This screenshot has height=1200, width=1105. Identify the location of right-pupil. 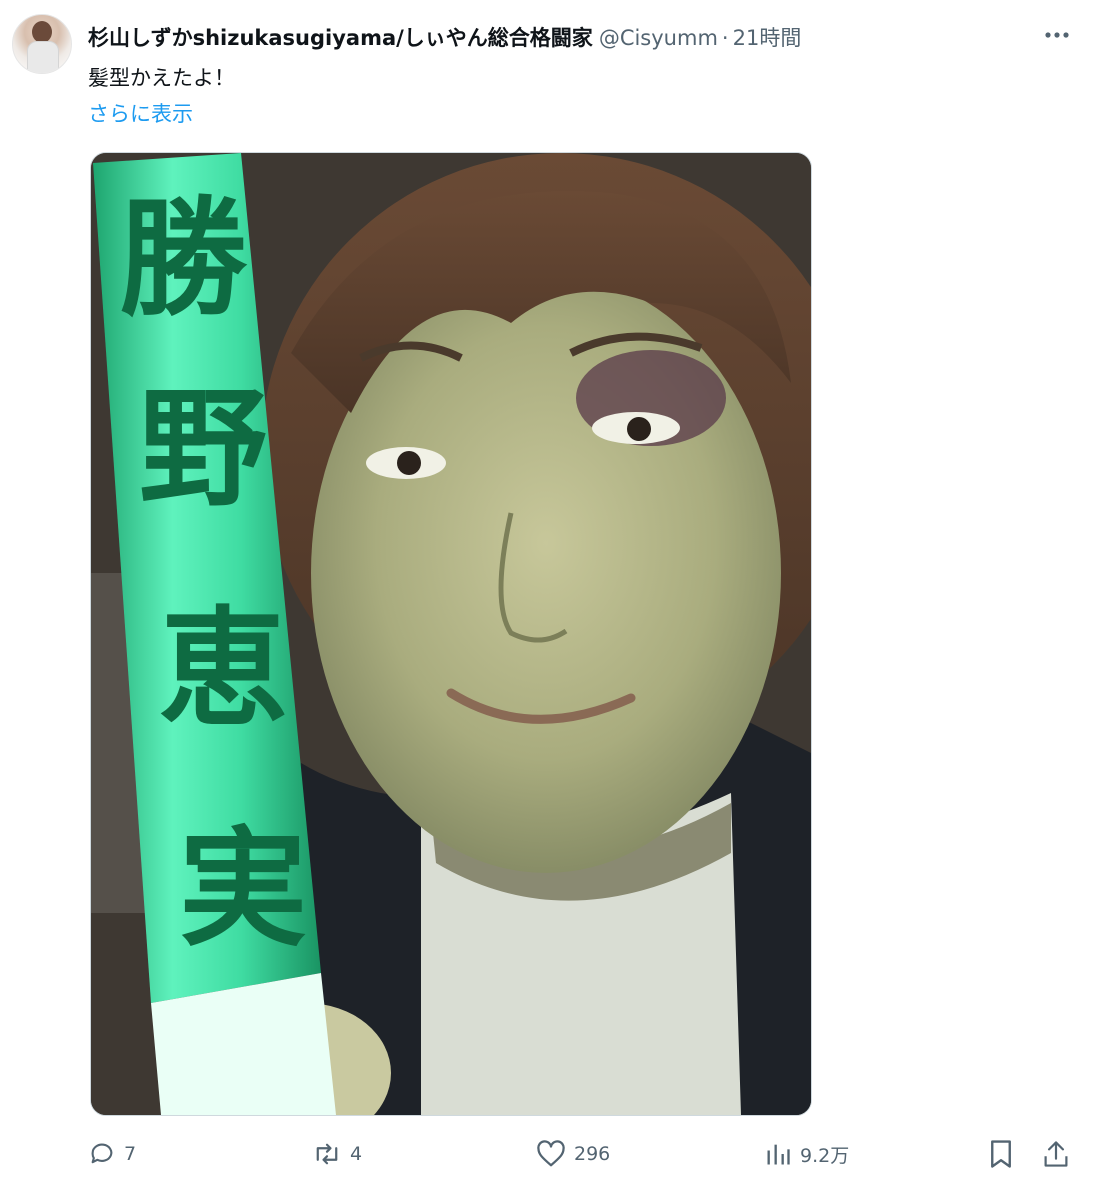
(639, 429).